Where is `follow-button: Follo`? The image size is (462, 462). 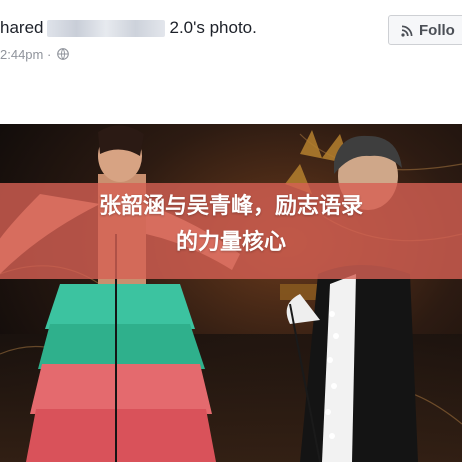 follow-button: Follo is located at coordinates (425, 30).